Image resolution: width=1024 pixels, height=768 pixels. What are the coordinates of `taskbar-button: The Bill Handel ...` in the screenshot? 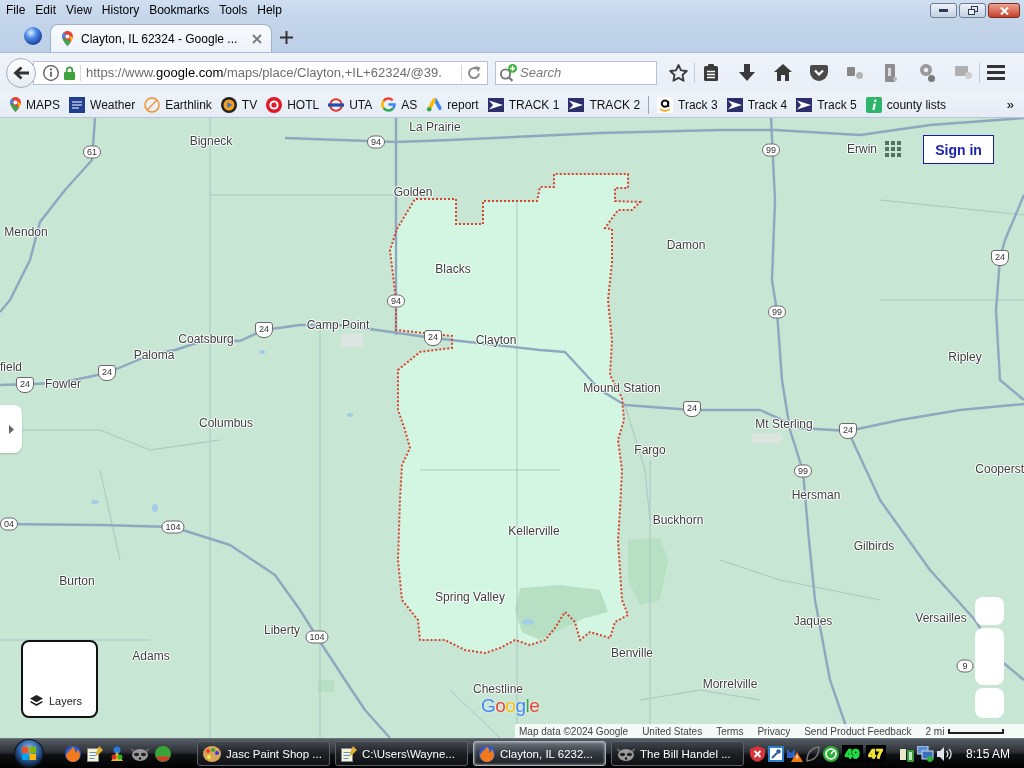 It's located at (677, 753).